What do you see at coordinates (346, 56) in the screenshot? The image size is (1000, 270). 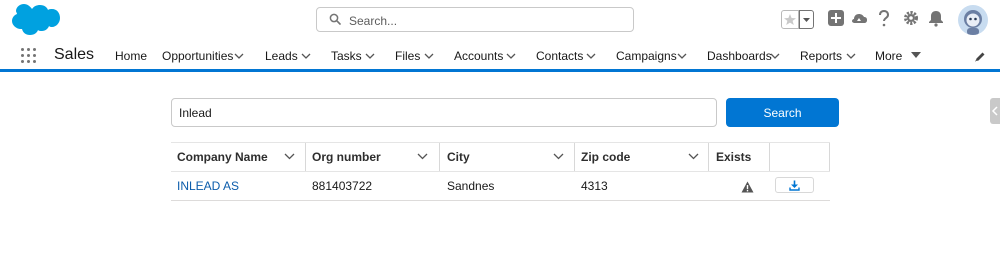 I see `nav-item-tasks: Tasks` at bounding box center [346, 56].